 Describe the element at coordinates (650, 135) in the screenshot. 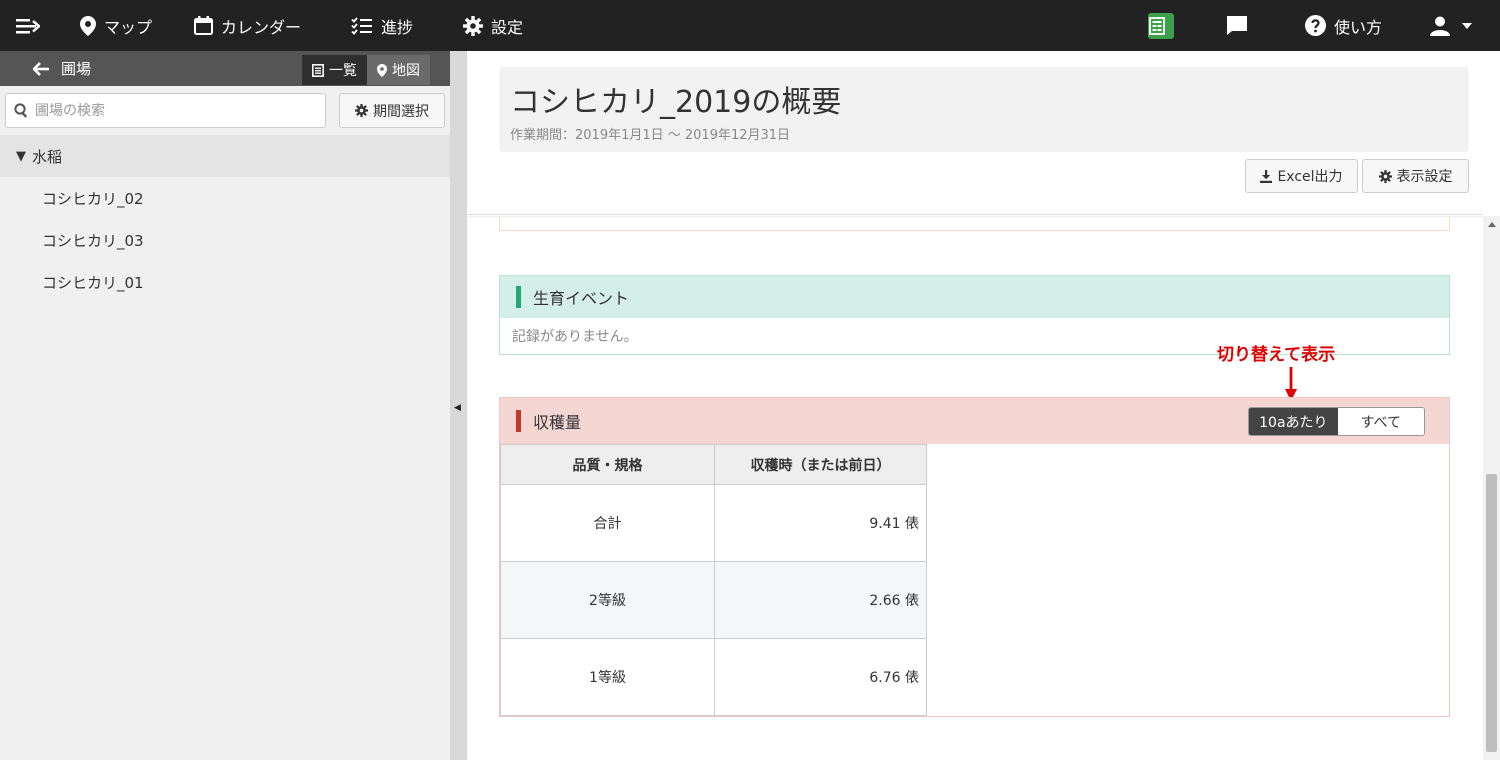

I see `work-period: 作業期間：2019年1月1日 〜 2019年12月31日` at that location.